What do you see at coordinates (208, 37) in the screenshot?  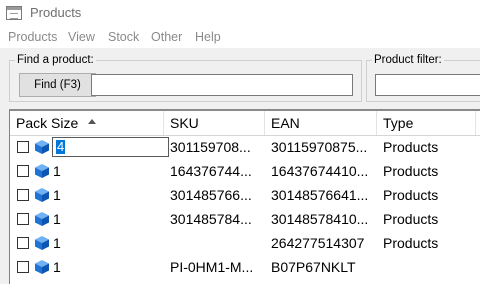 I see `menu-help: Help` at bounding box center [208, 37].